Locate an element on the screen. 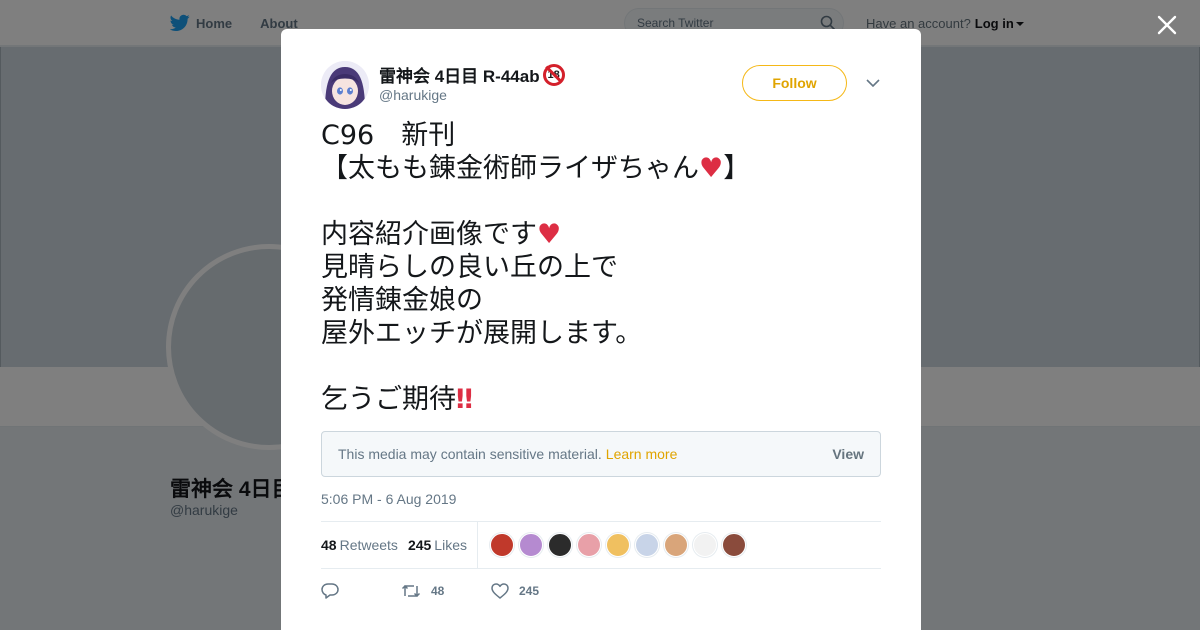 The image size is (1200, 630). tweet-actions: 48 245 is located at coordinates (601, 591).